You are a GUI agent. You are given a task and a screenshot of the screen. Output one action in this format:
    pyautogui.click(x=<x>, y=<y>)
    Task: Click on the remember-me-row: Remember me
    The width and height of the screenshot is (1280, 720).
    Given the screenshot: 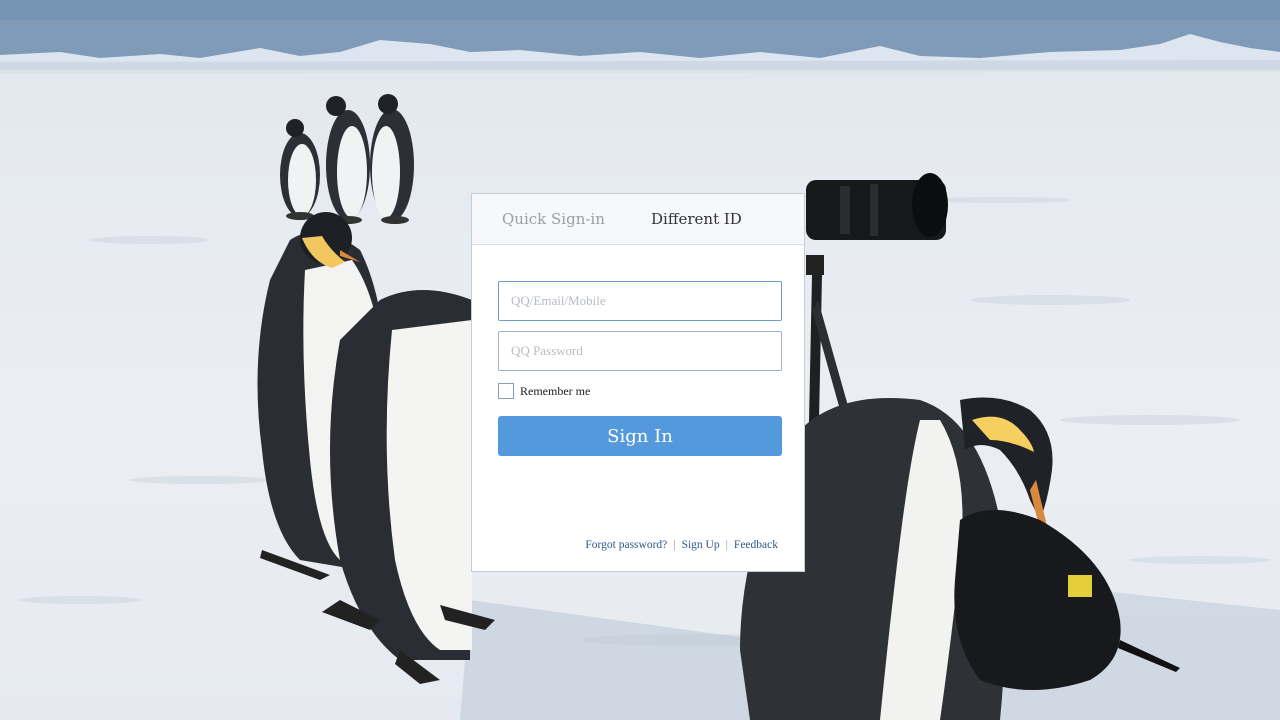 What is the action you would take?
    pyautogui.click(x=544, y=391)
    